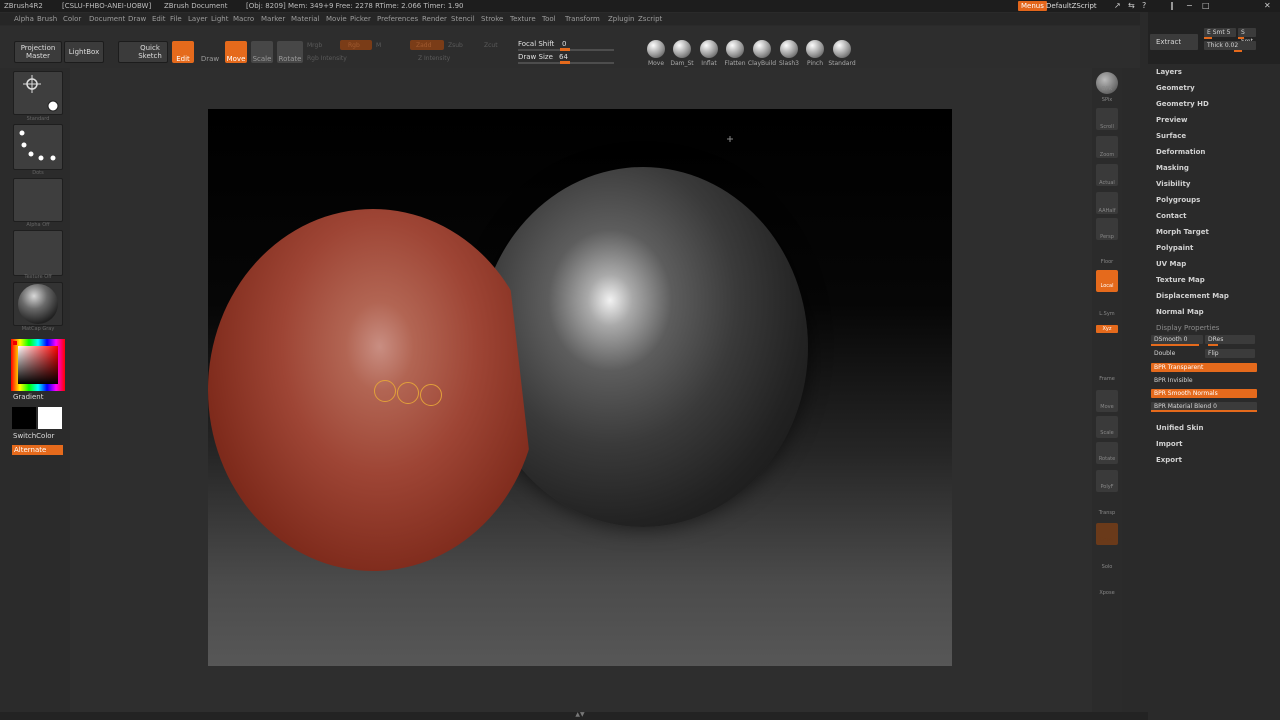 This screenshot has height=720, width=1280. What do you see at coordinates (1172, 6) in the screenshot?
I see `window-icon-4: ‖` at bounding box center [1172, 6].